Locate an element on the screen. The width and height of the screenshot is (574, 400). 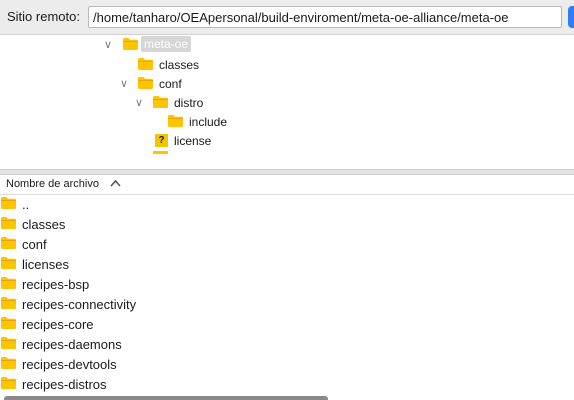
tree-item-meta-oe: ∨ meta-oe is located at coordinates (287, 44).